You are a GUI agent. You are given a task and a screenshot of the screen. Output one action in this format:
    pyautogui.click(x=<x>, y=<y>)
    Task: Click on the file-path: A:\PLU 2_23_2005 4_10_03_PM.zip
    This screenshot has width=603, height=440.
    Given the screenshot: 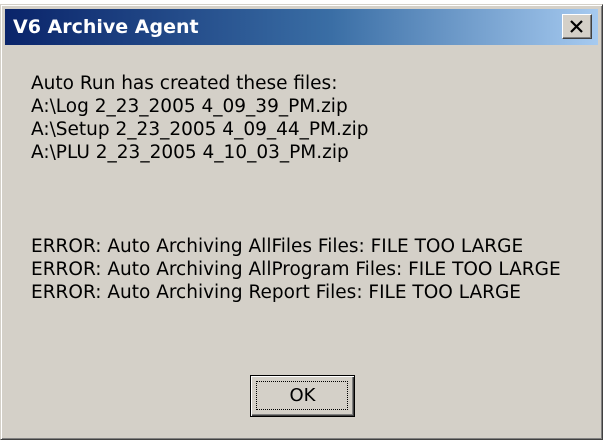 What is the action you would take?
    pyautogui.click(x=190, y=152)
    